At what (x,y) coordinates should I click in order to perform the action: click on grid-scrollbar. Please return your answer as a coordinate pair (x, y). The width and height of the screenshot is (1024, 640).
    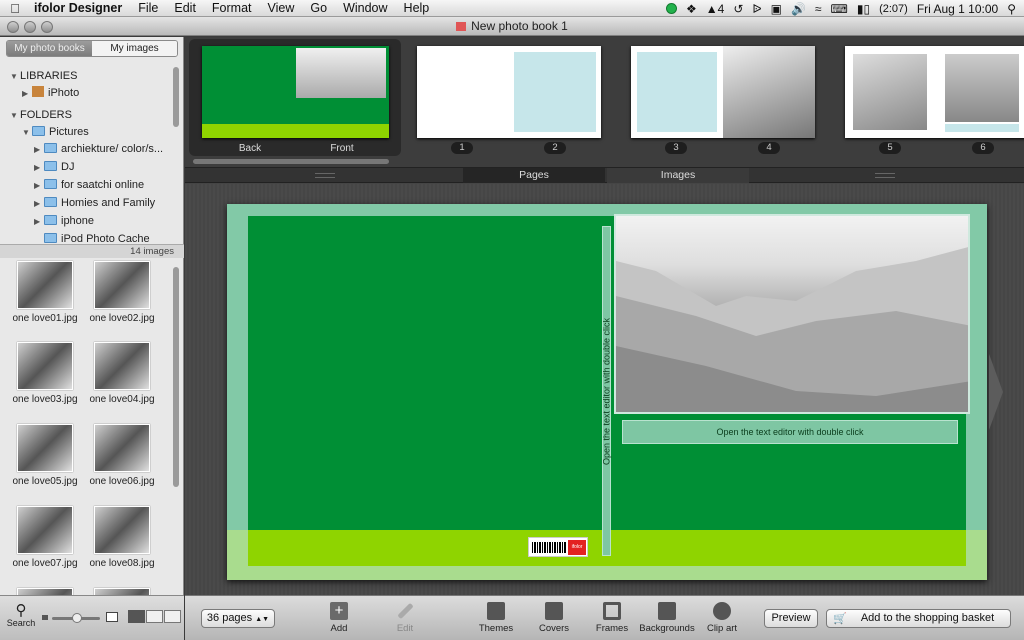
    Looking at the image, I should click on (176, 377).